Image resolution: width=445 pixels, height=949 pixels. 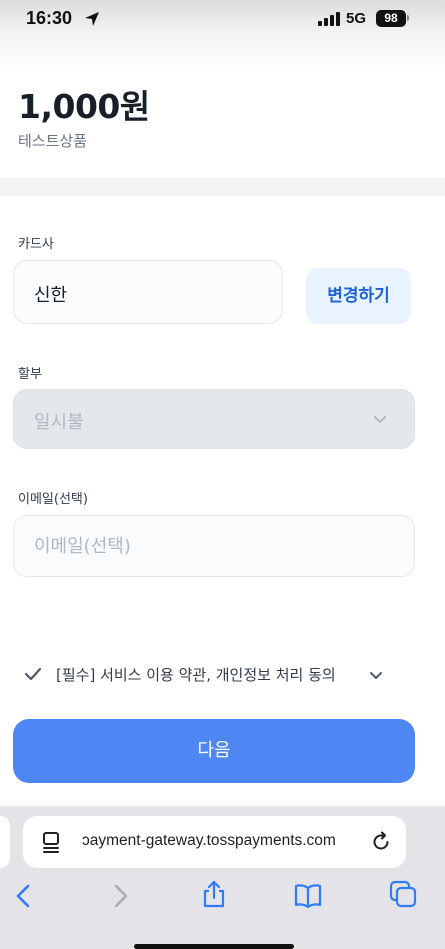 I want to click on back-chevron-icon, so click(x=24, y=896).